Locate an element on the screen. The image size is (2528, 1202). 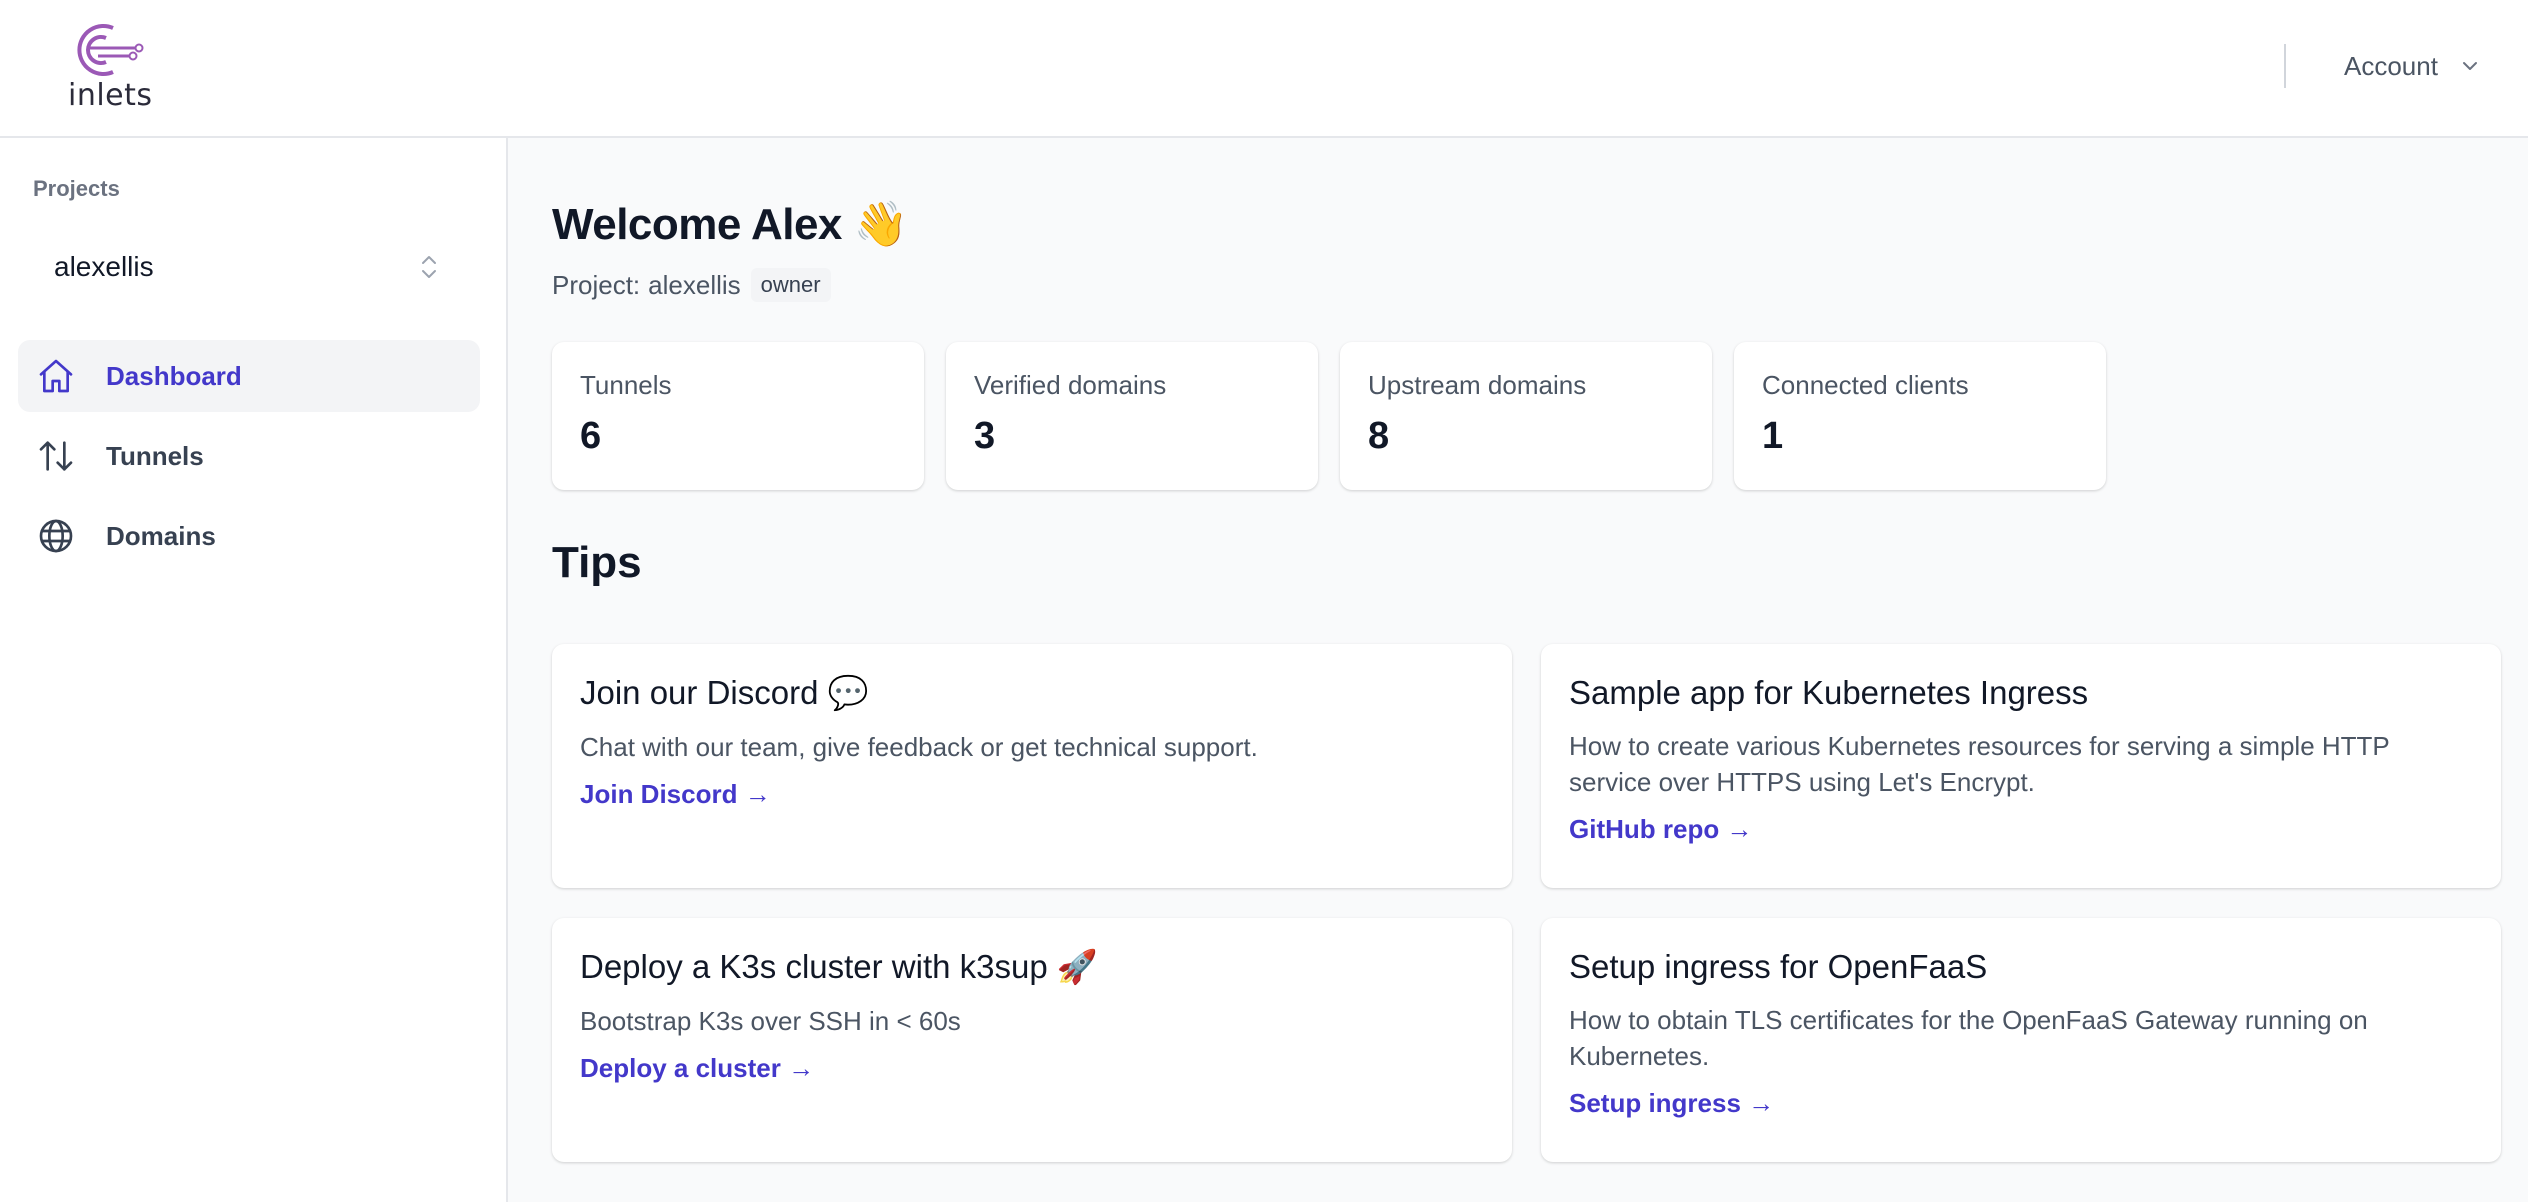
tips-heading: Tips is located at coordinates (597, 562).